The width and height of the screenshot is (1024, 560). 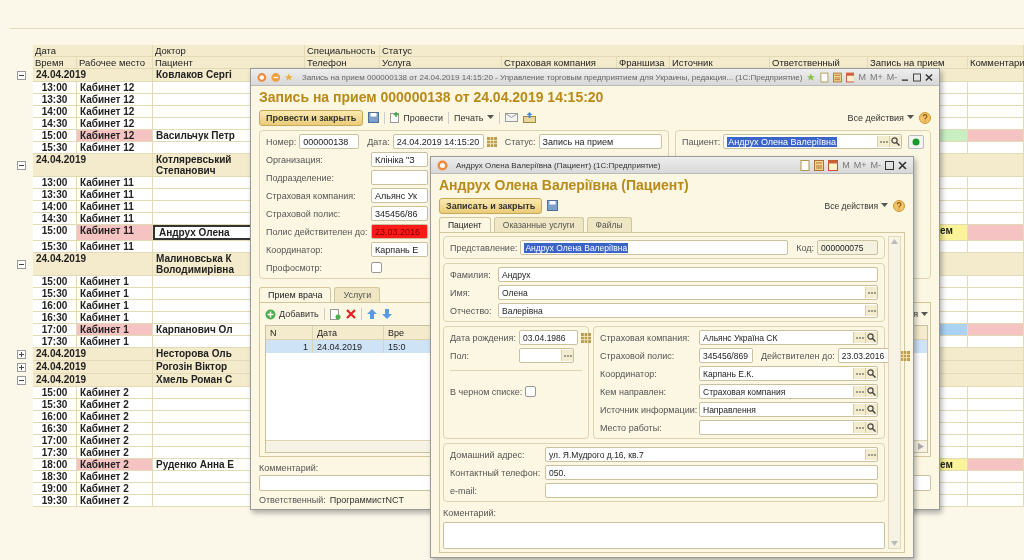 I want to click on input-field: Альянс Ук, so click(x=399, y=195).